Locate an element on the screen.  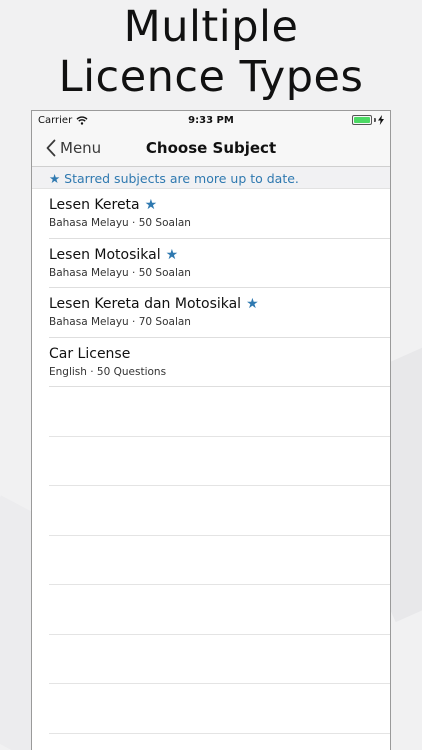
navigation-bar: Menu Choose Subject is located at coordinates (211, 149).